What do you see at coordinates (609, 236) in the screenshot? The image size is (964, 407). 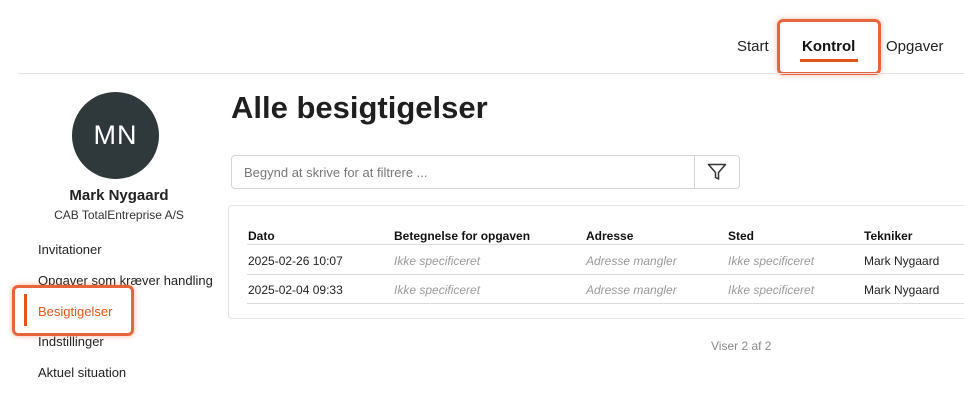 I see `column-header-adresse: Adresse` at bounding box center [609, 236].